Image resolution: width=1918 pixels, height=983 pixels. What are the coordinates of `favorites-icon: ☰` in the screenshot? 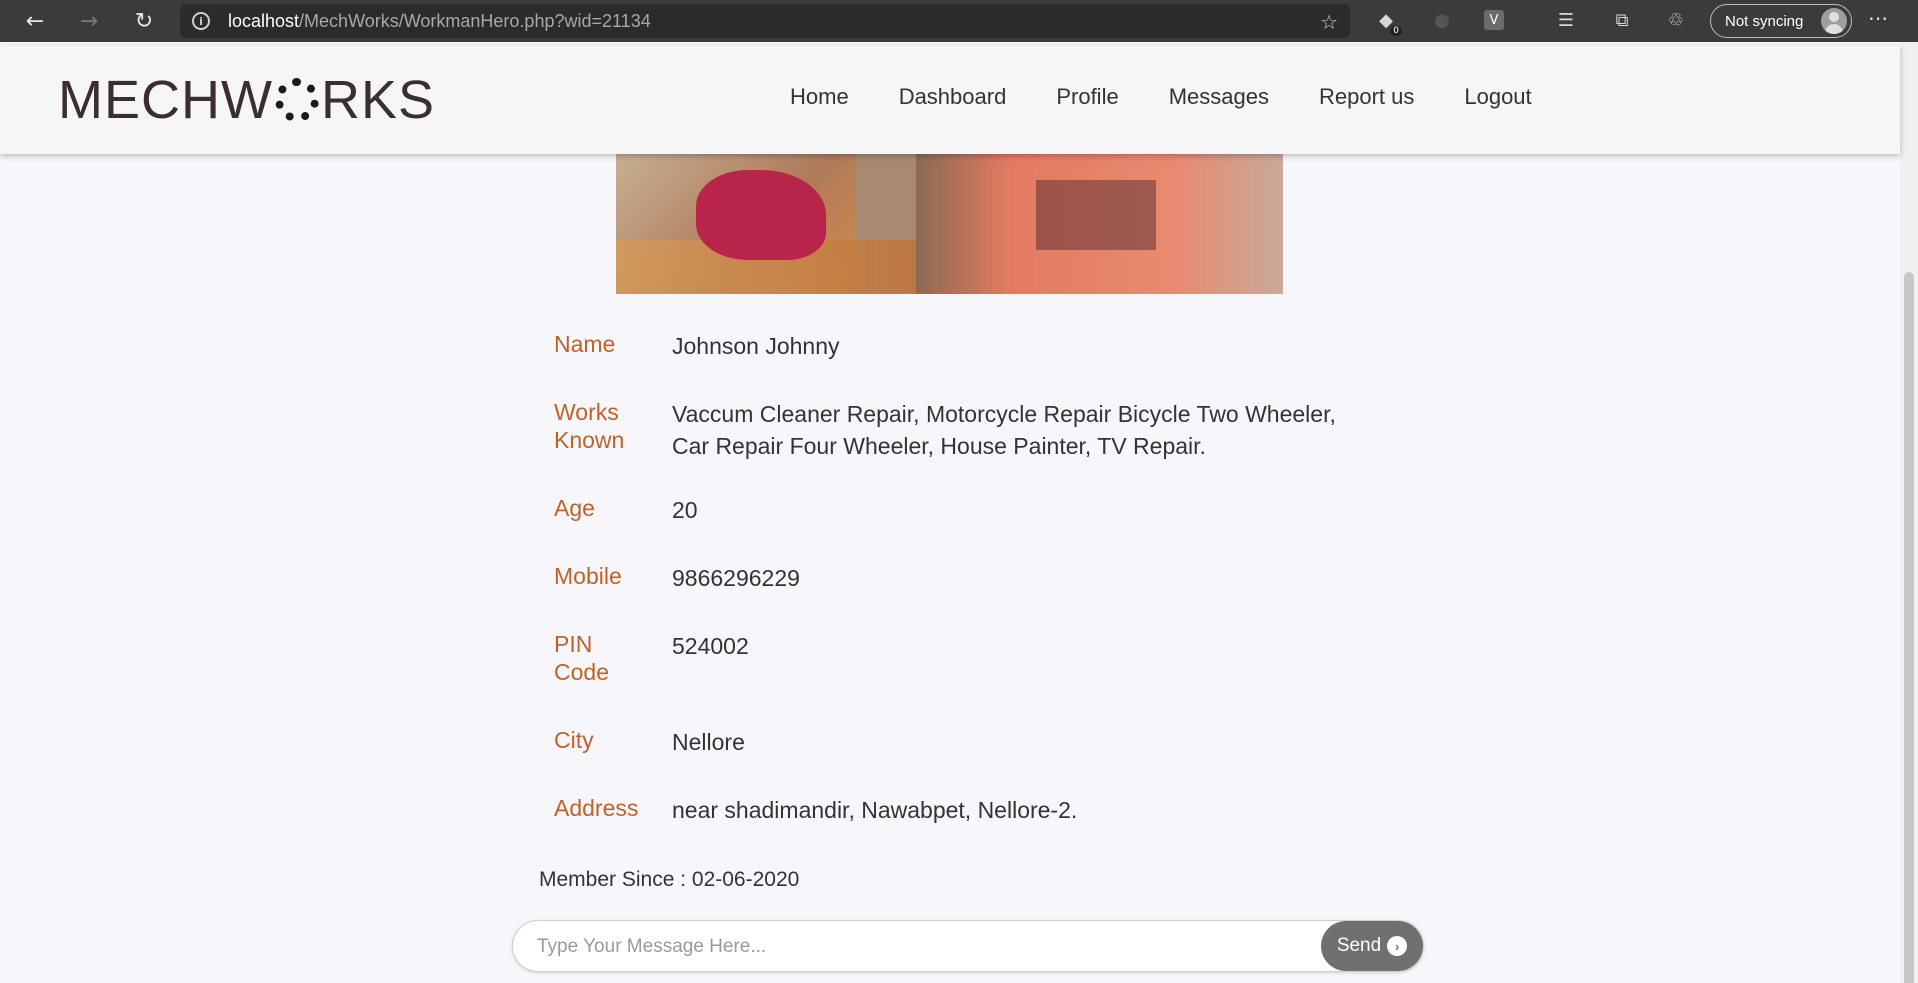 It's located at (1566, 20).